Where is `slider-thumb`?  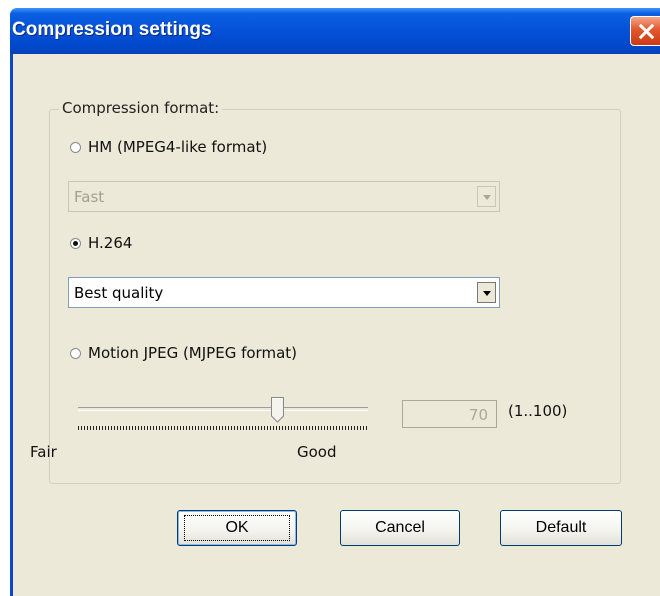 slider-thumb is located at coordinates (277, 410).